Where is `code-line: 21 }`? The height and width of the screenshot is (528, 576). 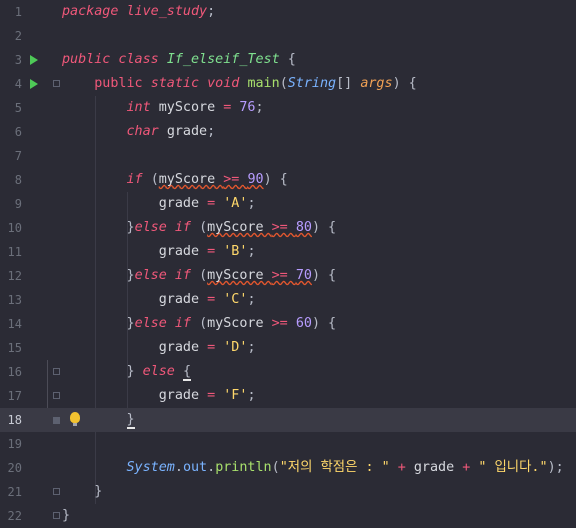 code-line: 21 } is located at coordinates (288, 492).